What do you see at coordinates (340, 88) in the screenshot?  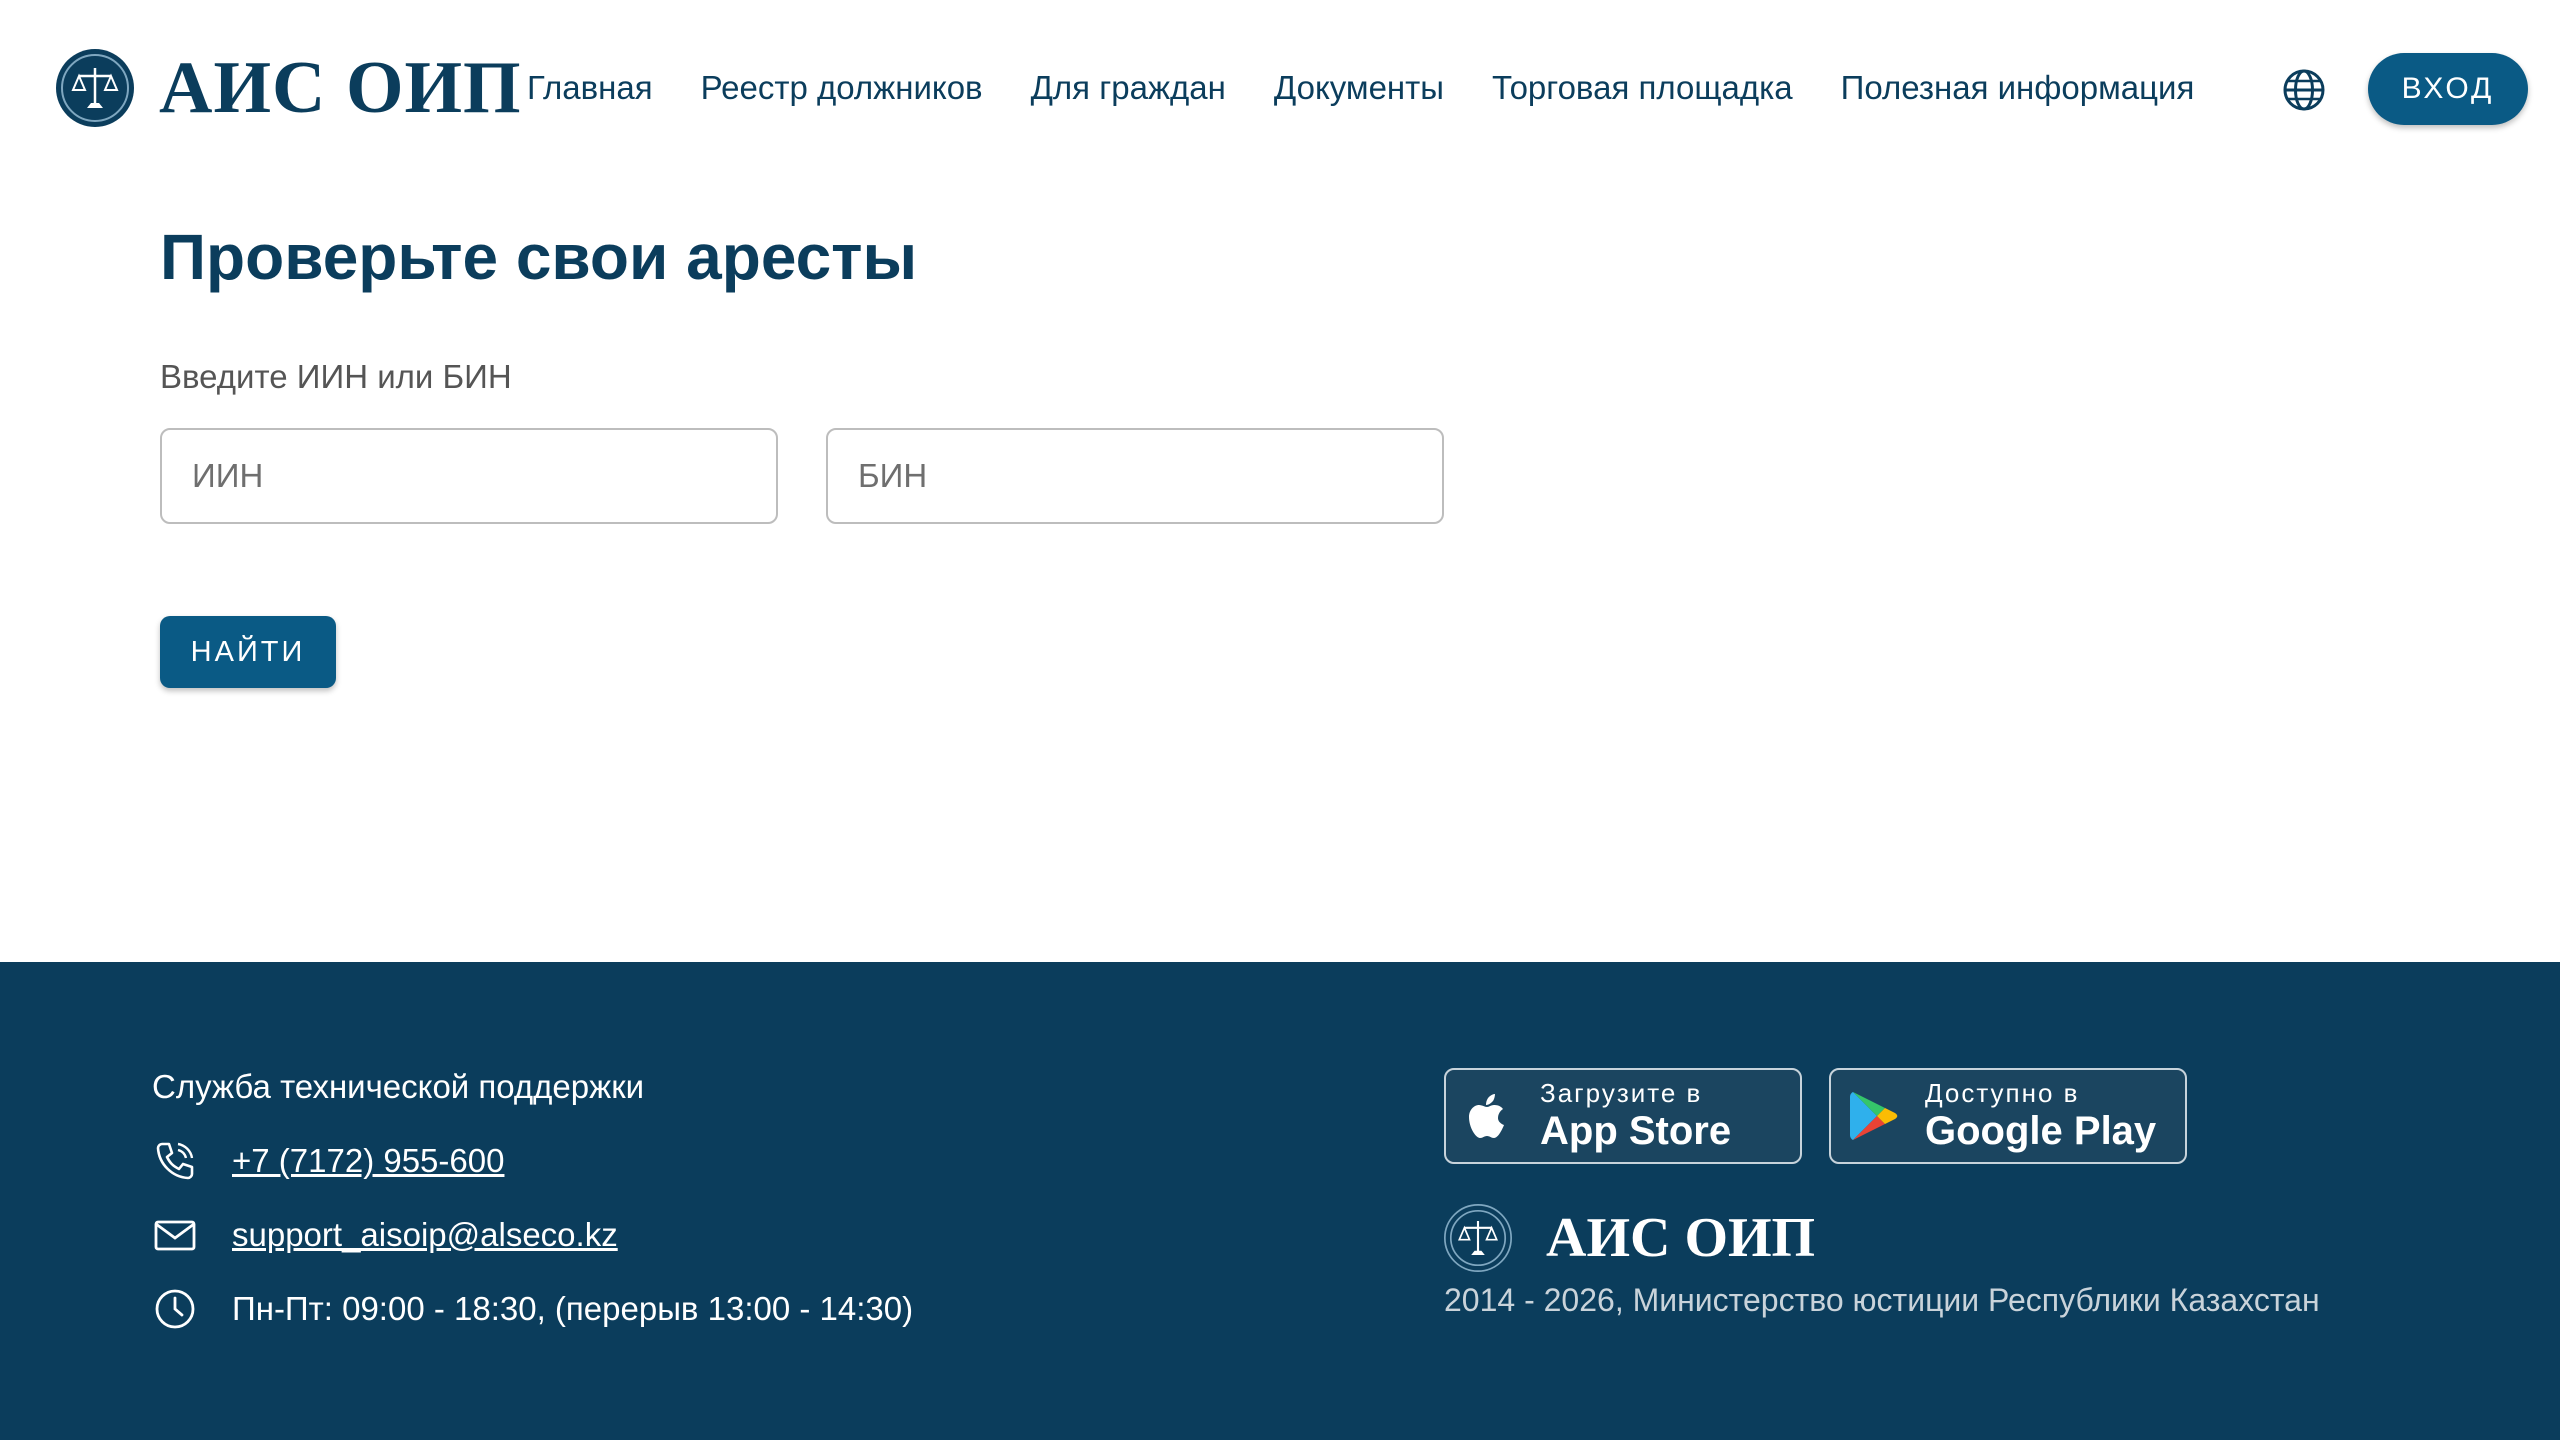 I see `logo-text: АИС ОИП` at bounding box center [340, 88].